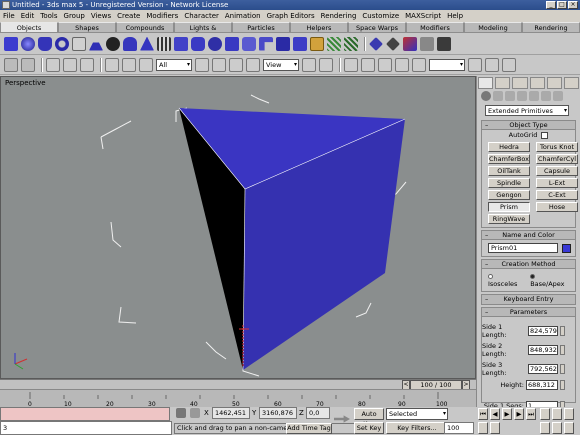 This screenshot has height=435, width=580. What do you see at coordinates (351, 43) in the screenshot?
I see `torus-knot-icon` at bounding box center [351, 43].